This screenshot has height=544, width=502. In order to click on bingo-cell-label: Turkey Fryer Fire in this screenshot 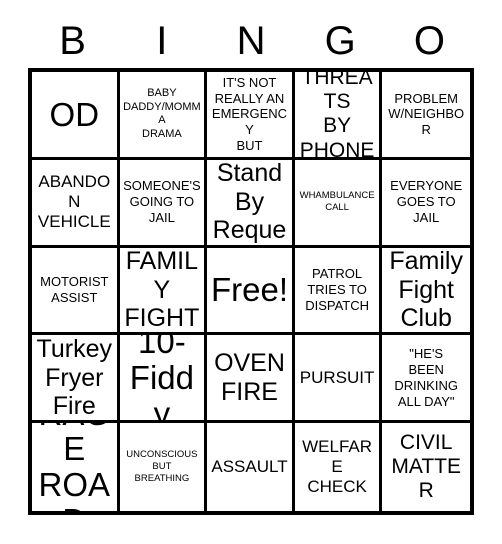, I will do `click(74, 378)`.